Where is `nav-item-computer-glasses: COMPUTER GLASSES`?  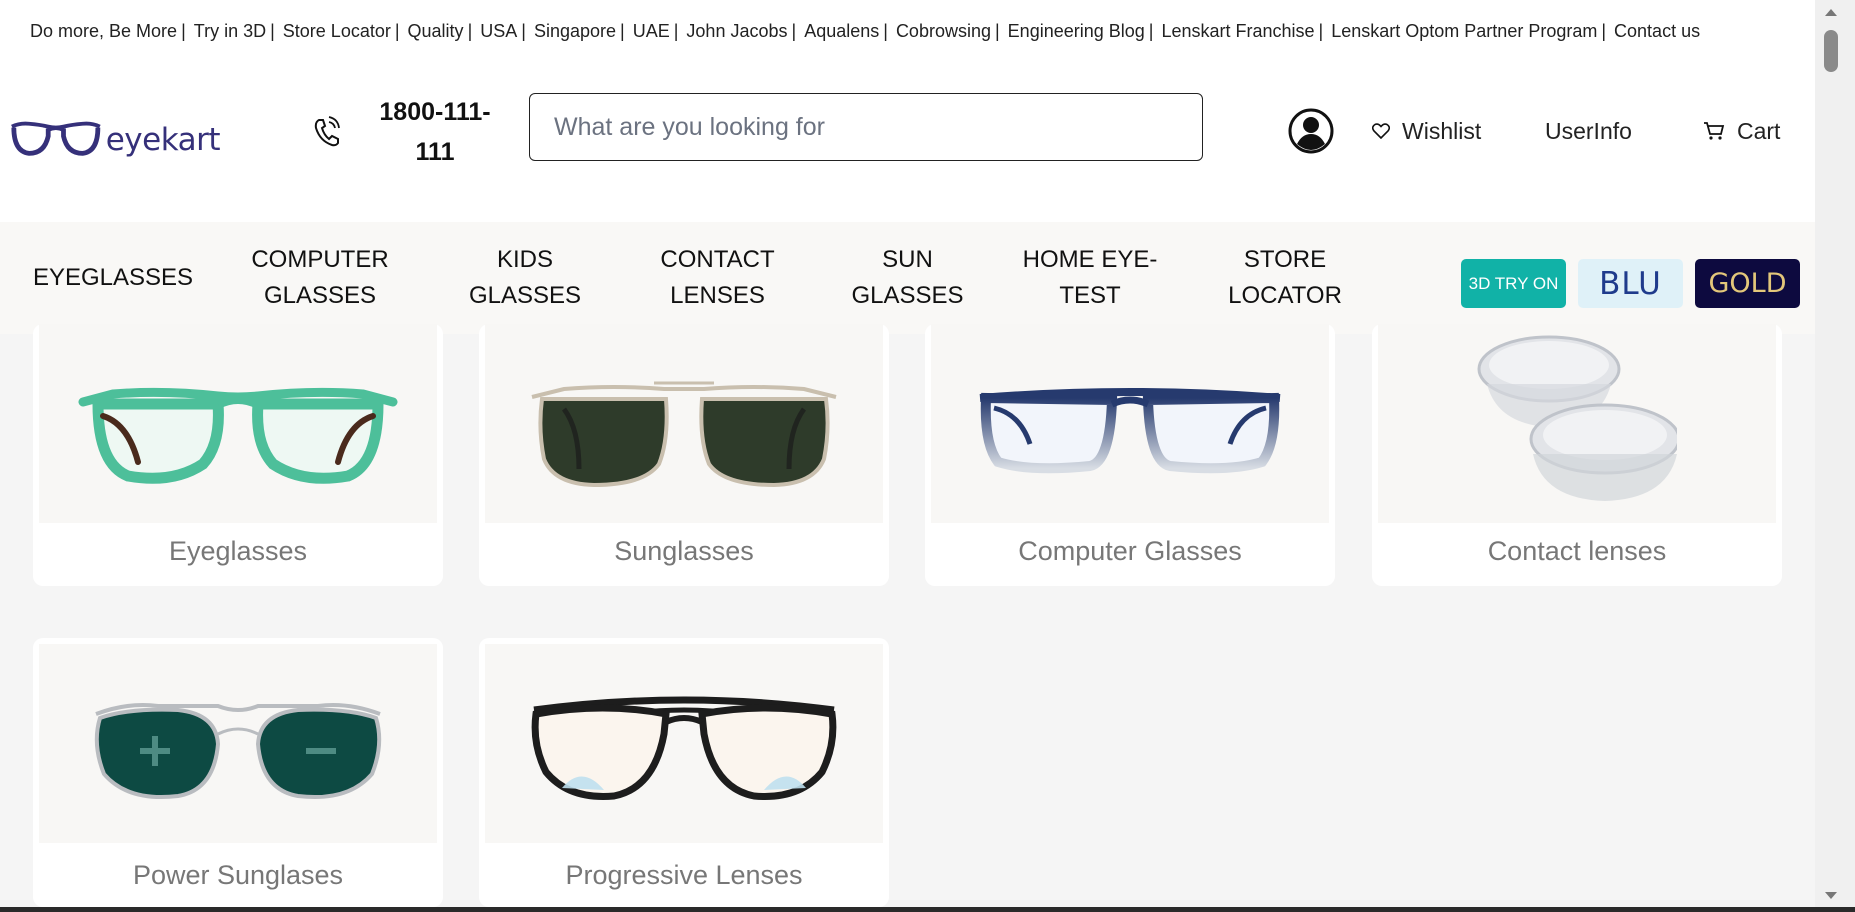 nav-item-computer-glasses: COMPUTER GLASSES is located at coordinates (320, 278).